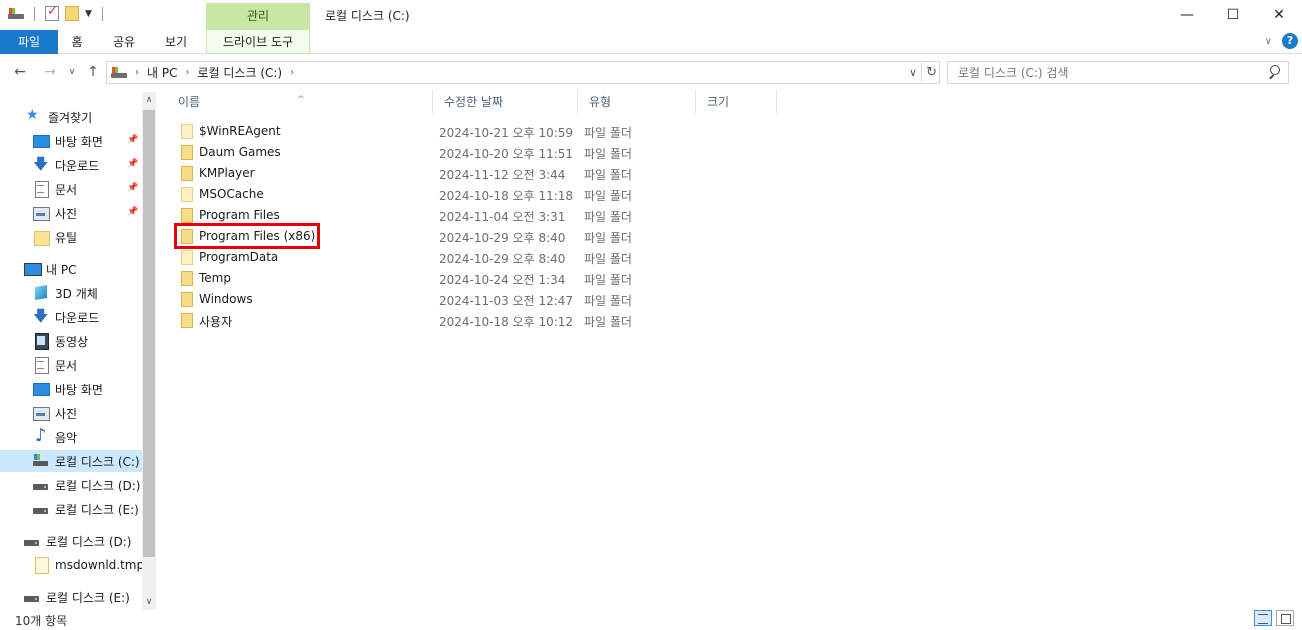  I want to click on tab-home: 홈, so click(77, 42).